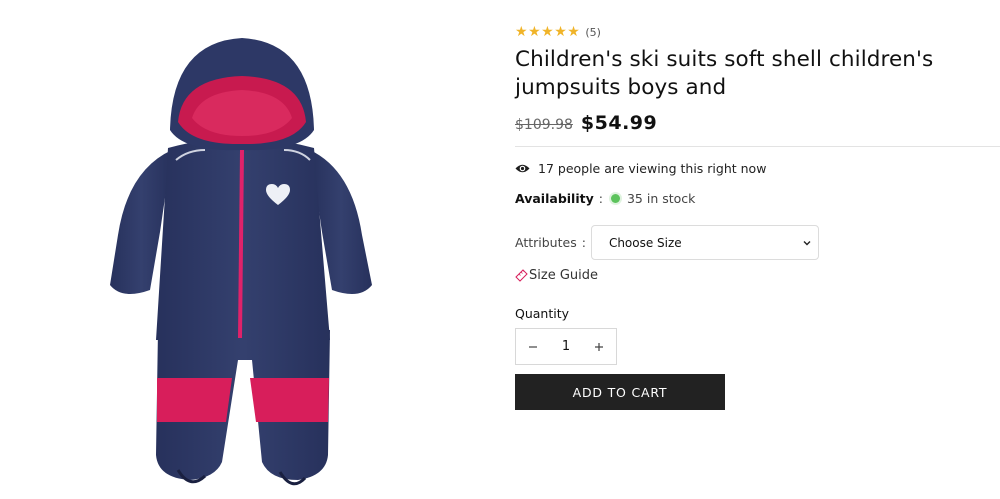  Describe the element at coordinates (521, 275) in the screenshot. I see `ruler-icon` at that location.